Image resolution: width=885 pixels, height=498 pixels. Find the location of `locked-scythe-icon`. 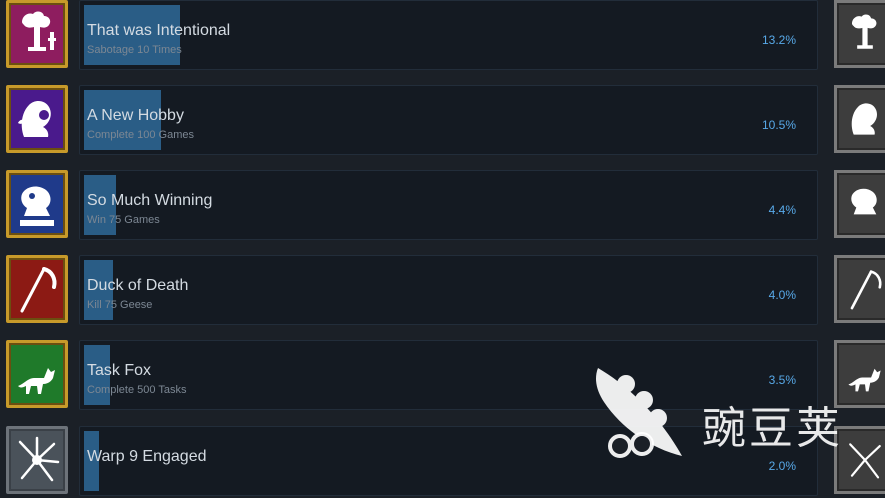

locked-scythe-icon is located at coordinates (859, 289).